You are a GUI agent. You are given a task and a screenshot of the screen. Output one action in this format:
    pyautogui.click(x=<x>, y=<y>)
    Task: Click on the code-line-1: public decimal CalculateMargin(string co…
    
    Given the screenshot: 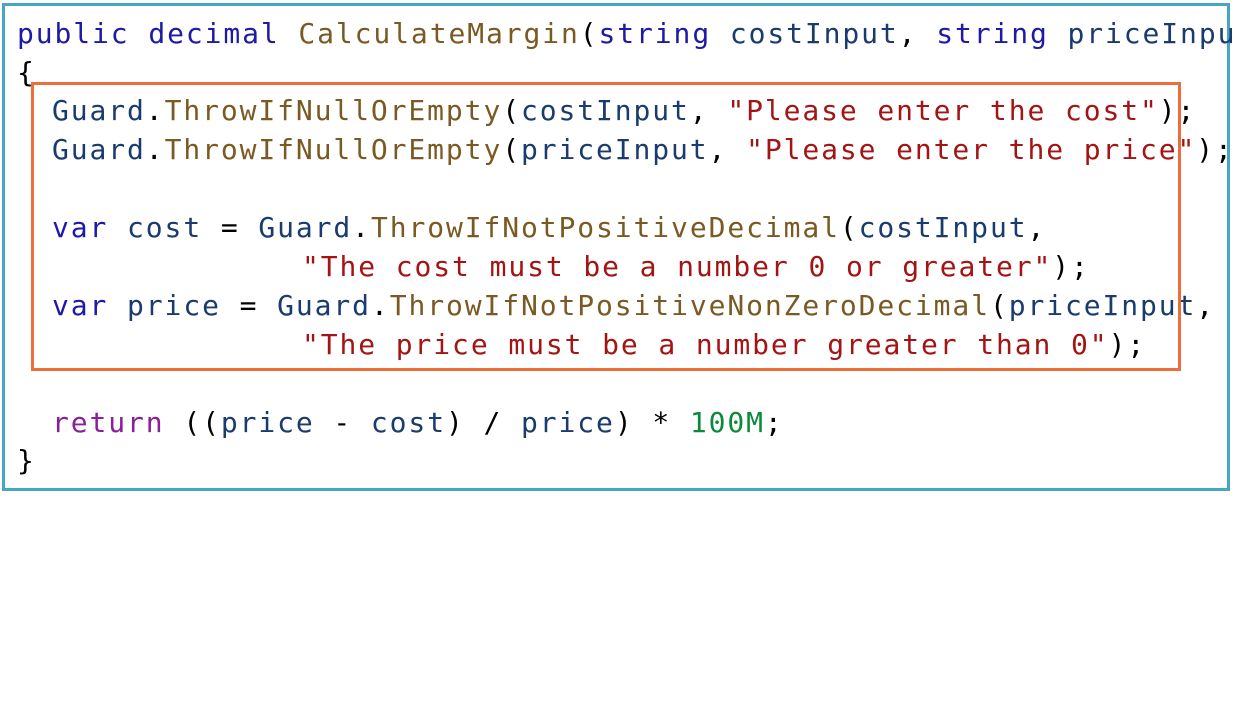 What is the action you would take?
    pyautogui.click(x=626, y=33)
    